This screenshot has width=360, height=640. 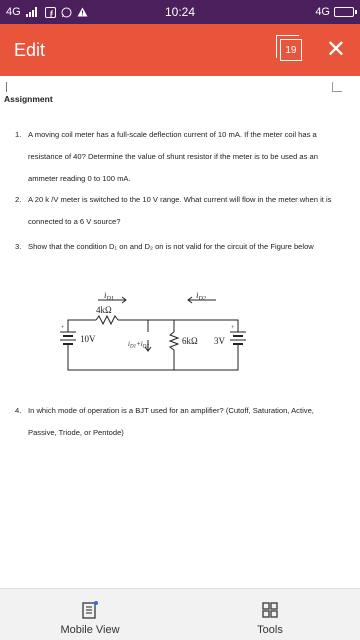 I want to click on bottom-toolbar: Mobile View Tools, so click(x=180, y=614).